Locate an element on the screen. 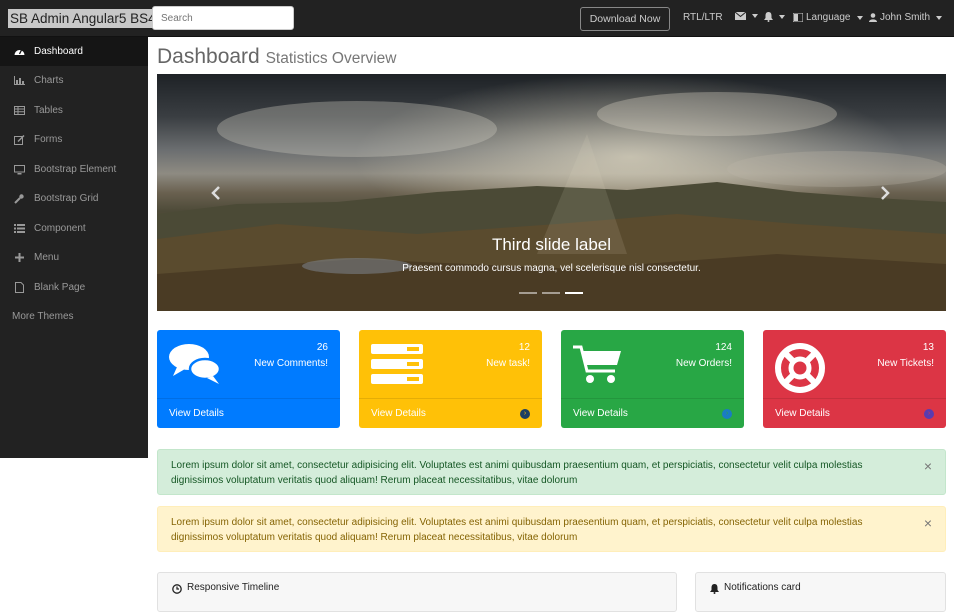 Image resolution: width=954 pixels, height=612 pixels. shopping-cart-icon is located at coordinates (598, 365).